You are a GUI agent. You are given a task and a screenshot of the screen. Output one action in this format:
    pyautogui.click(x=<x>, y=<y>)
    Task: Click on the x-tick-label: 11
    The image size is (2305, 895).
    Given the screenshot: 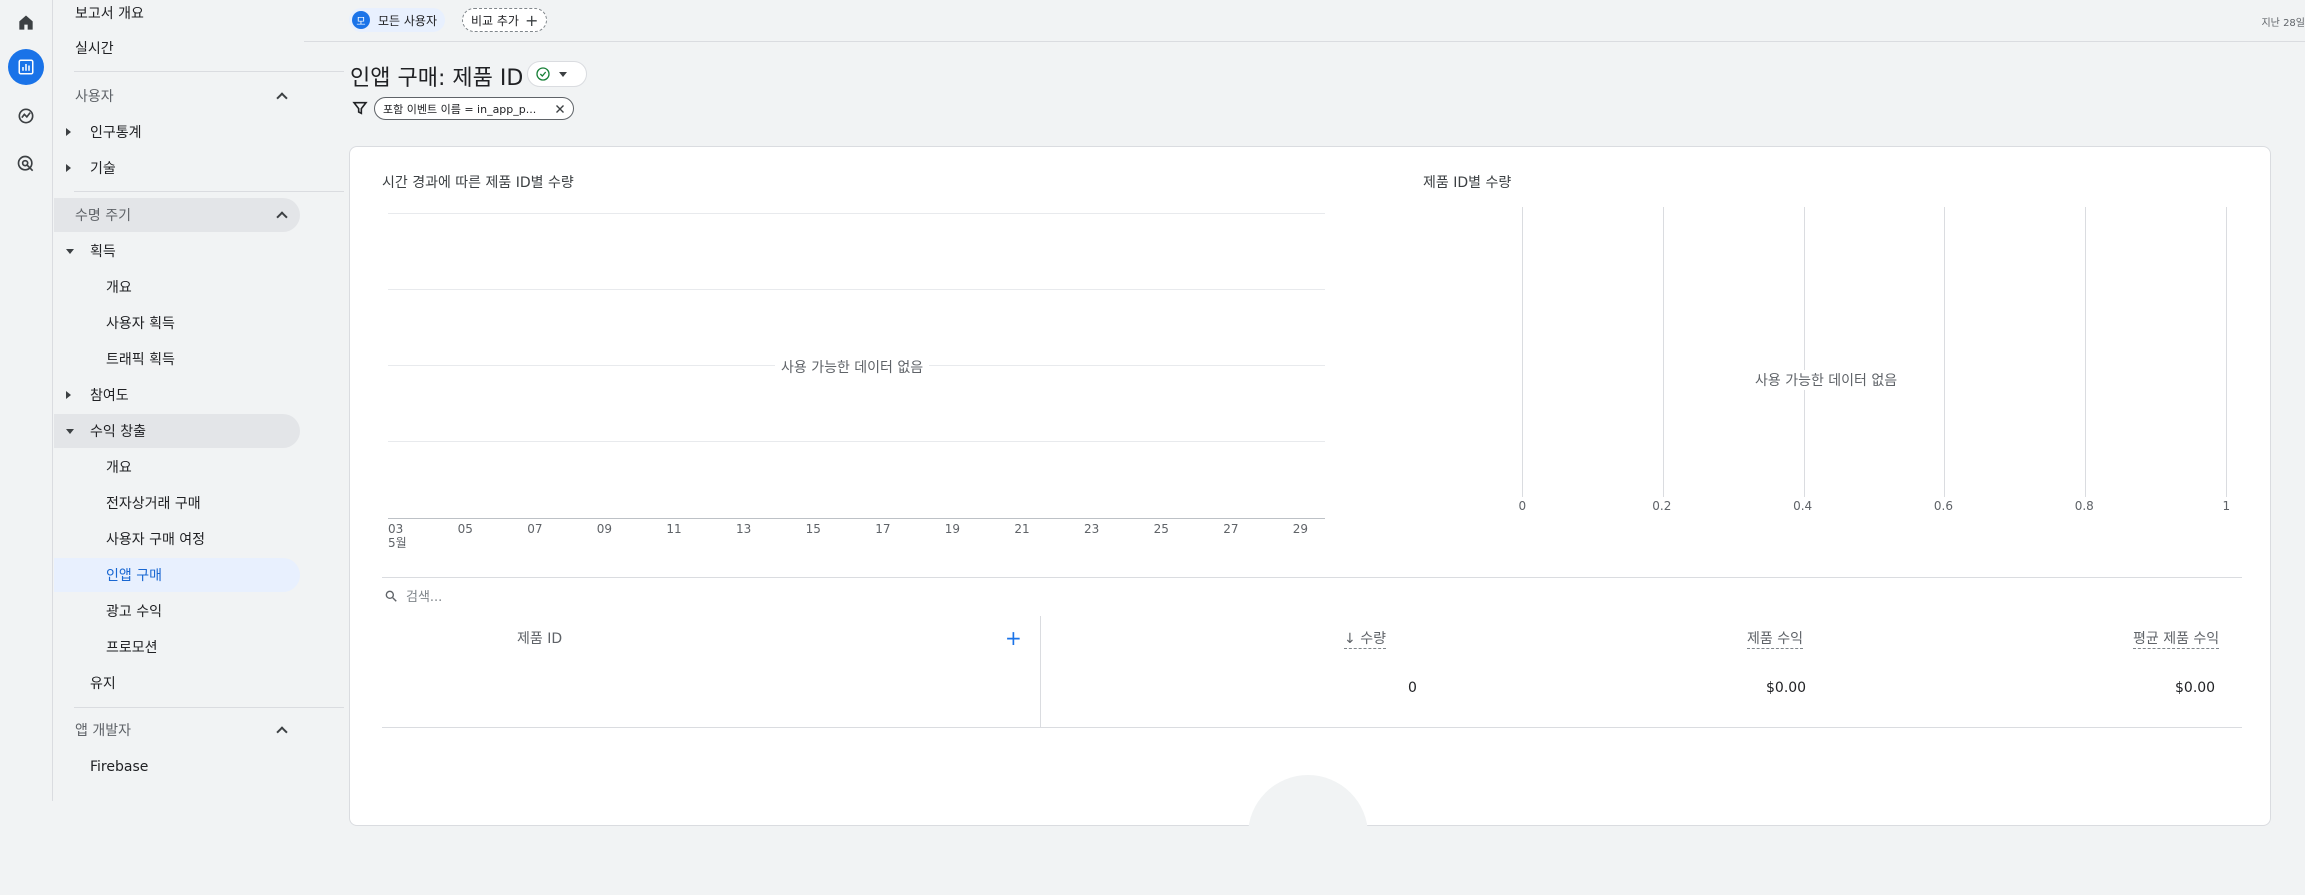 What is the action you would take?
    pyautogui.click(x=674, y=529)
    